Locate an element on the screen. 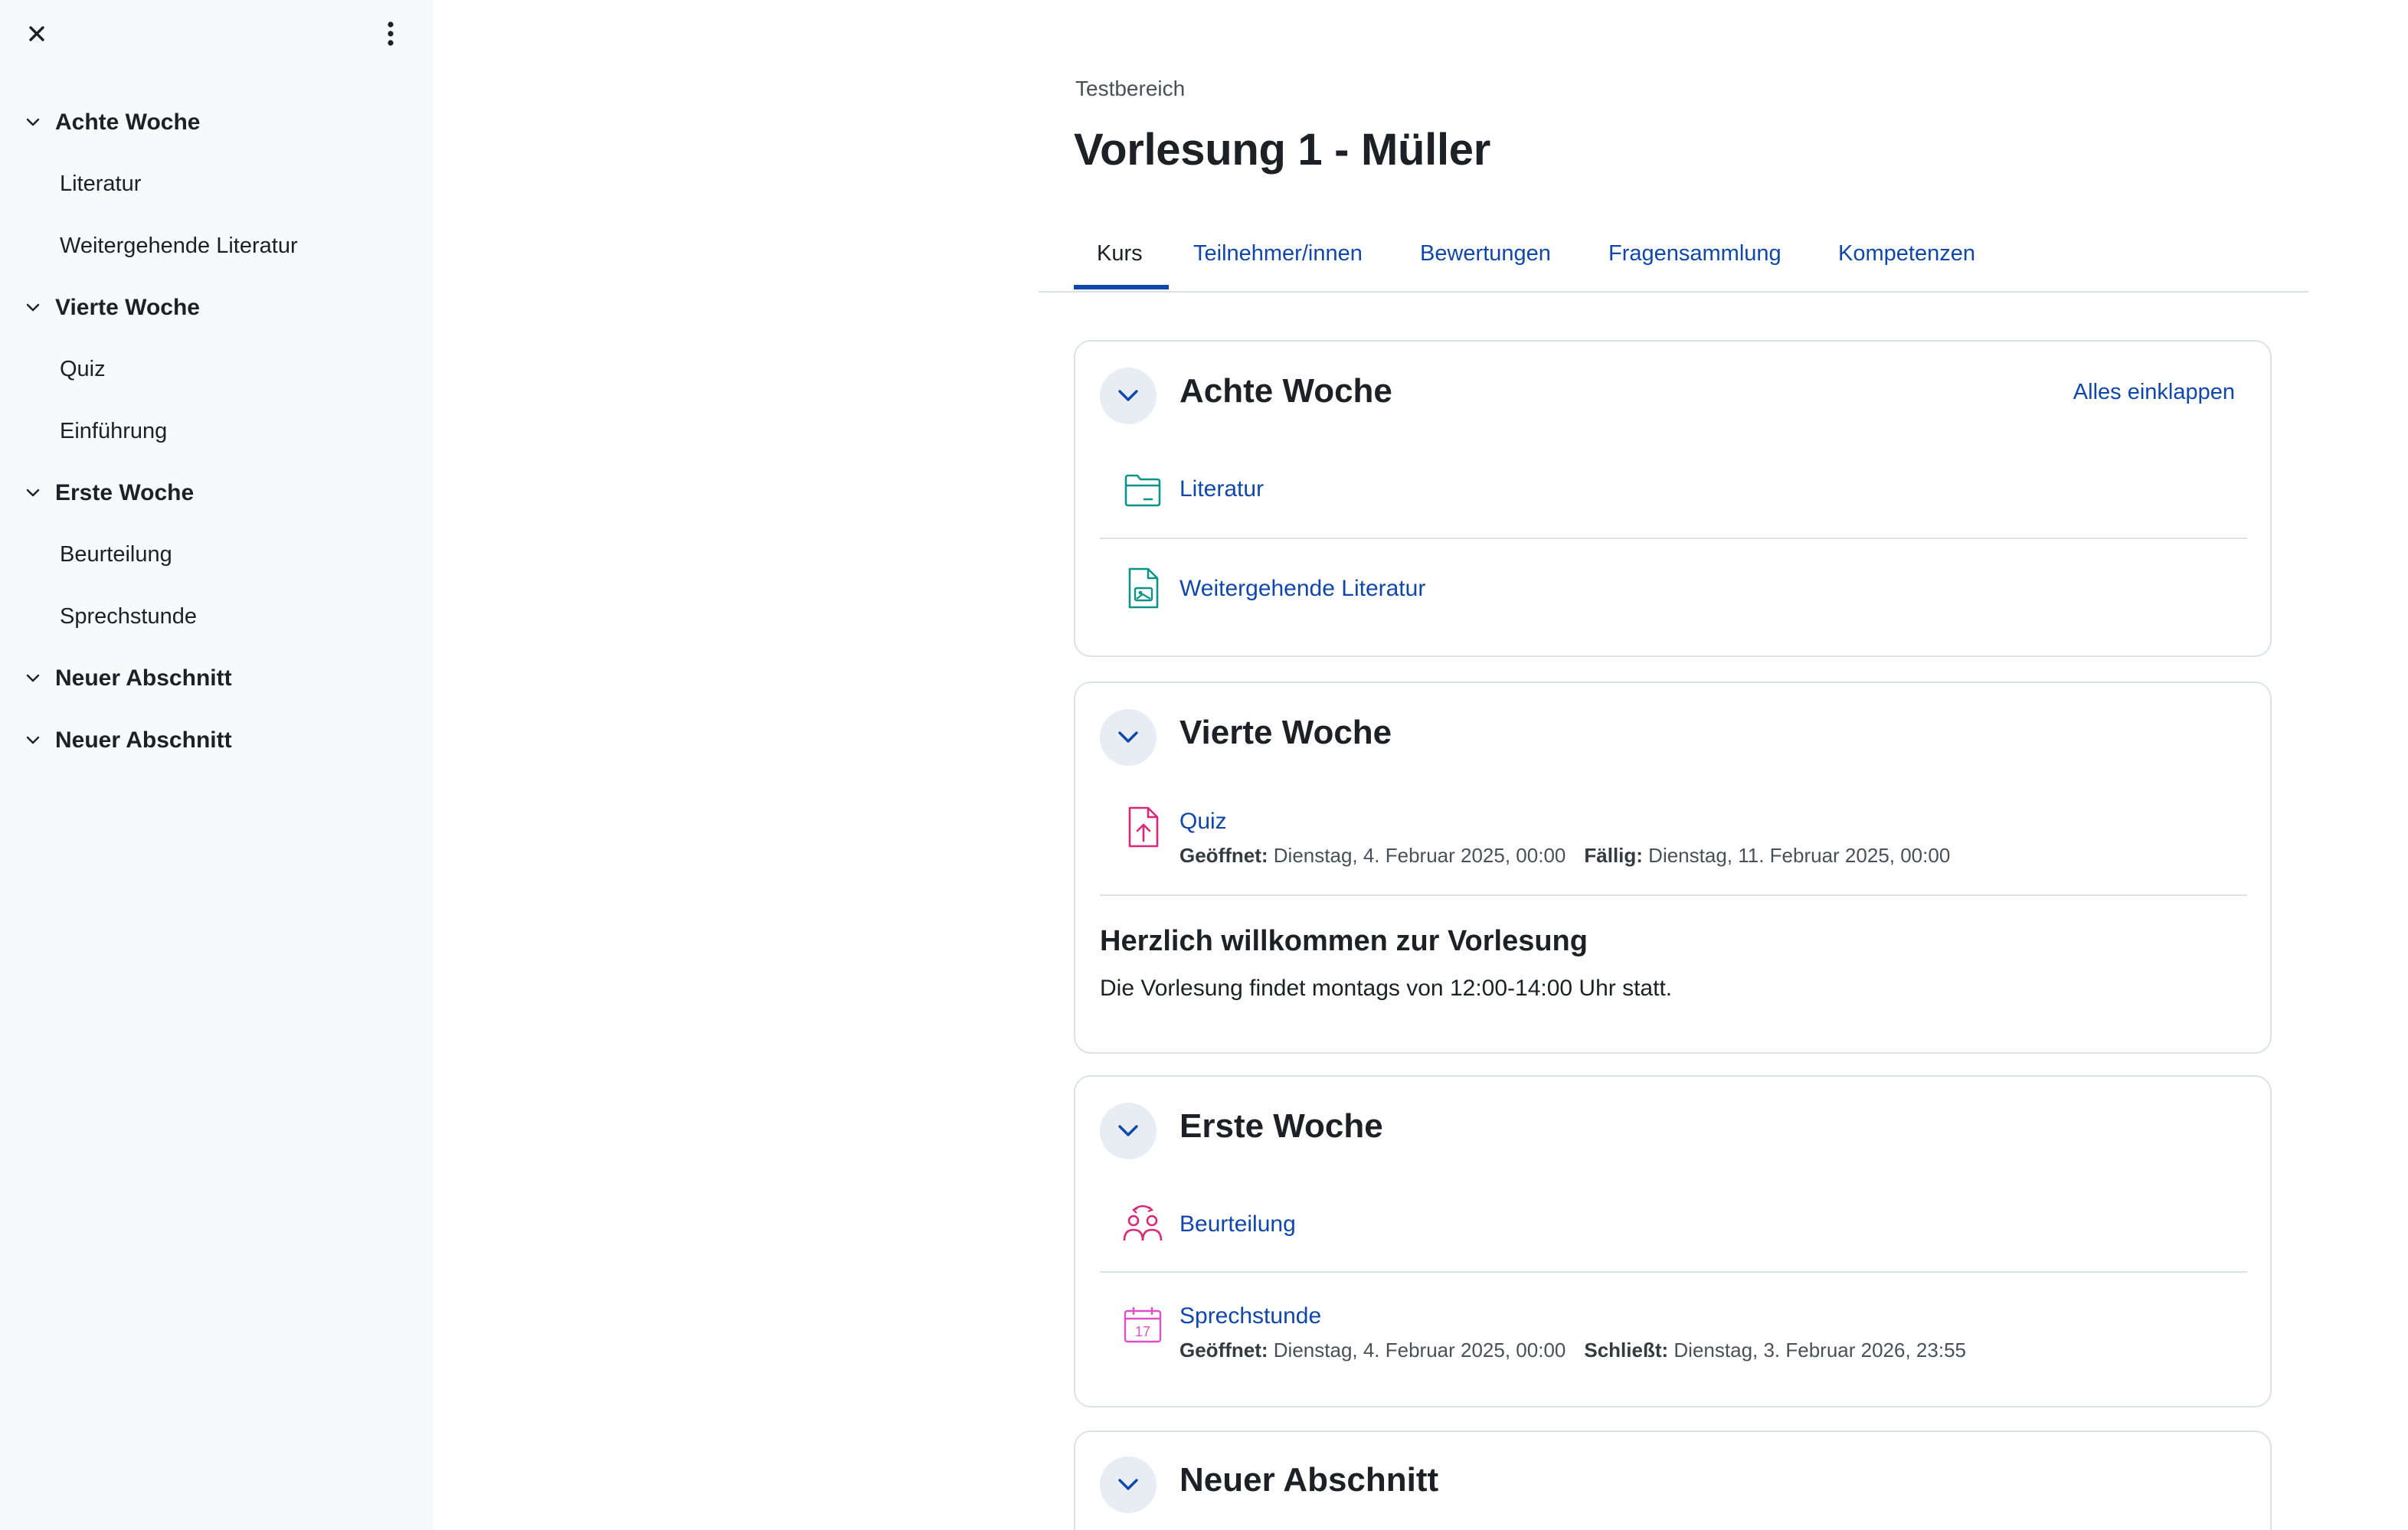 This screenshot has height=1530, width=2408. activity-link-beurteilung: Beurteilung is located at coordinates (1237, 1224).